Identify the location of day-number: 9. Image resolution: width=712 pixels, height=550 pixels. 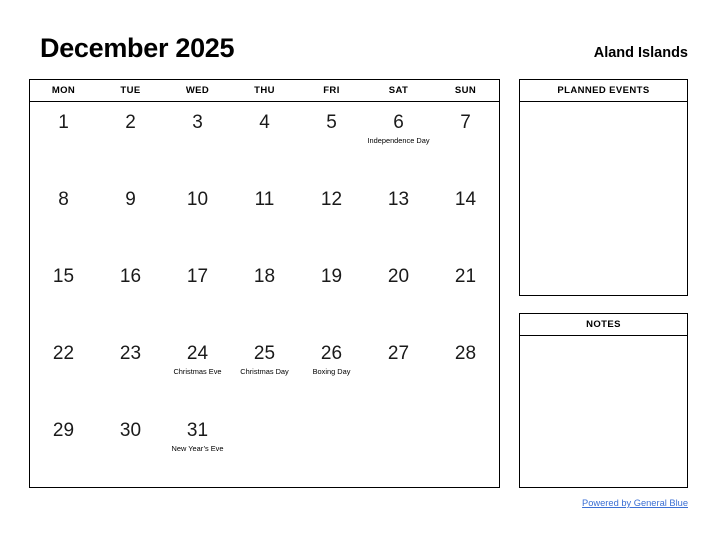
(130, 199).